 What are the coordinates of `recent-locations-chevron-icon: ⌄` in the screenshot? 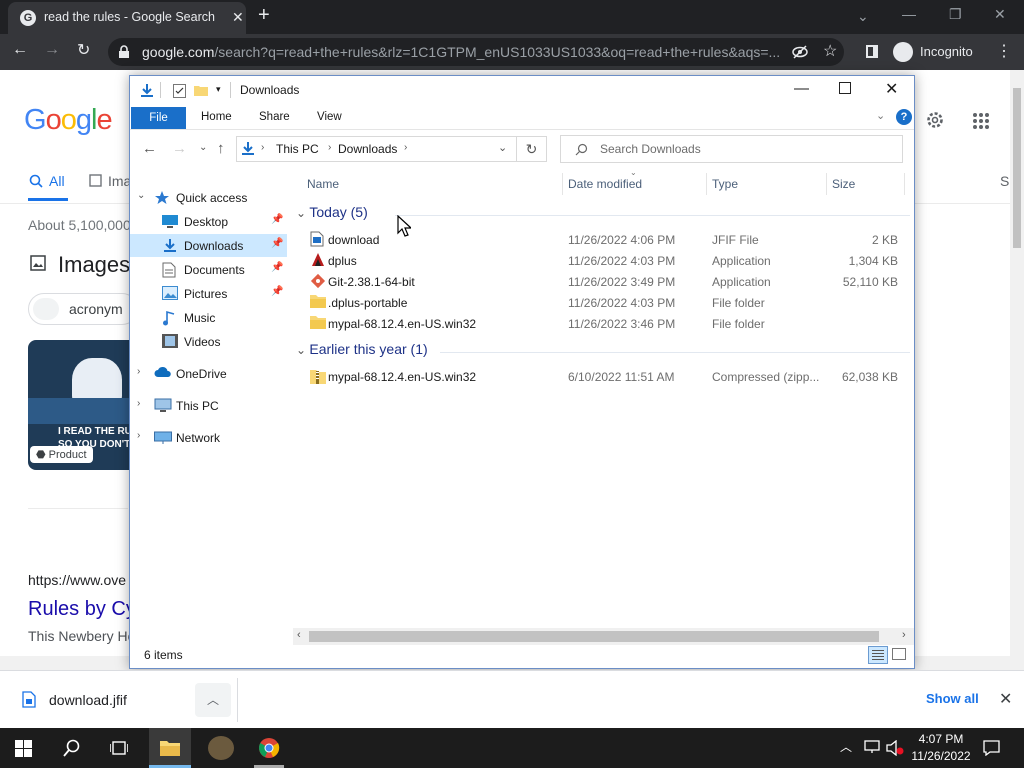 It's located at (203, 147).